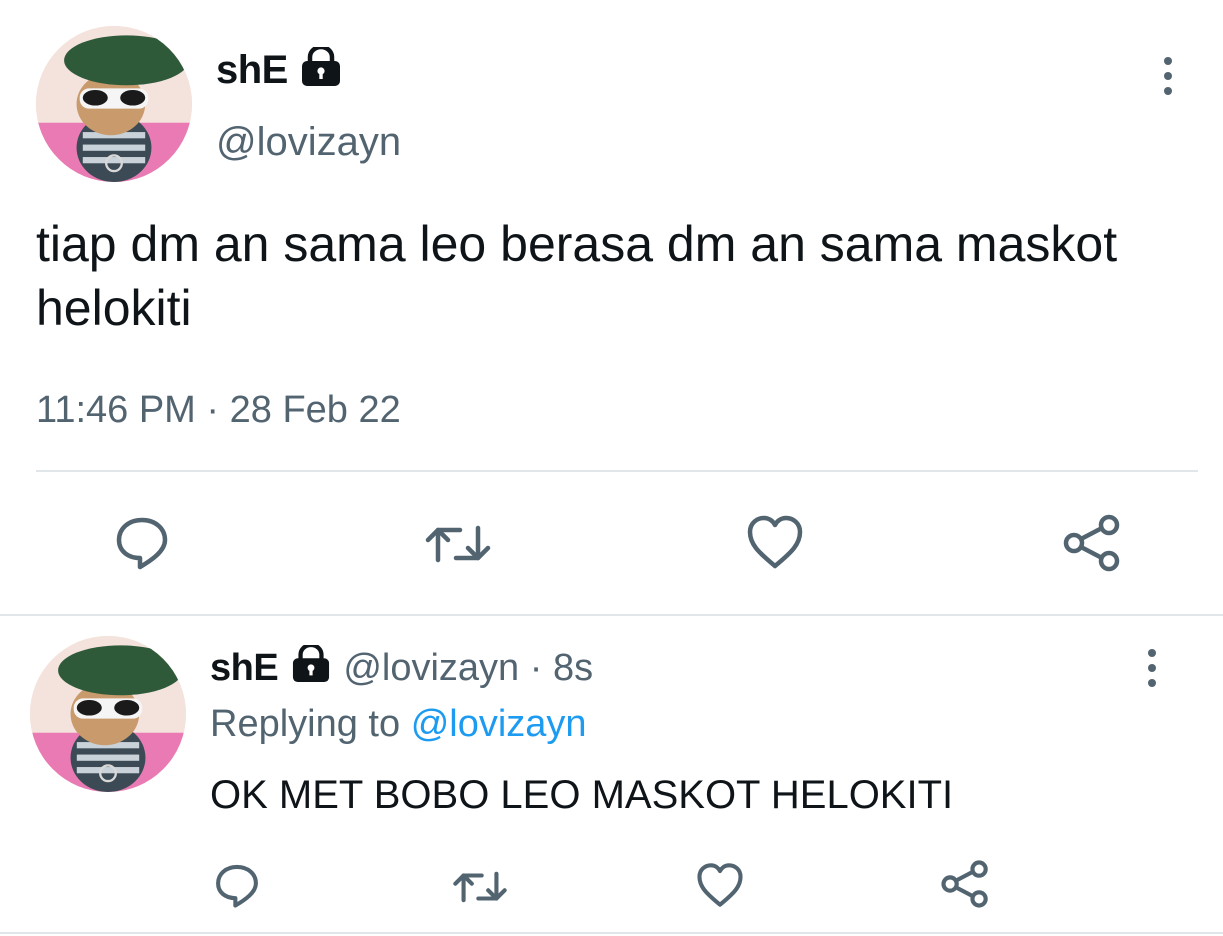  What do you see at coordinates (315, 410) in the screenshot?
I see `tweet-date: 28 Feb 22` at bounding box center [315, 410].